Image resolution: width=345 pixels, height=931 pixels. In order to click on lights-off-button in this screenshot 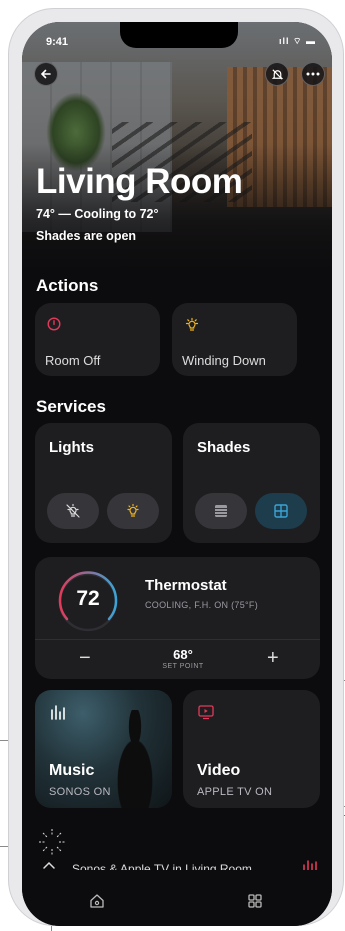, I will do `click(73, 511)`.